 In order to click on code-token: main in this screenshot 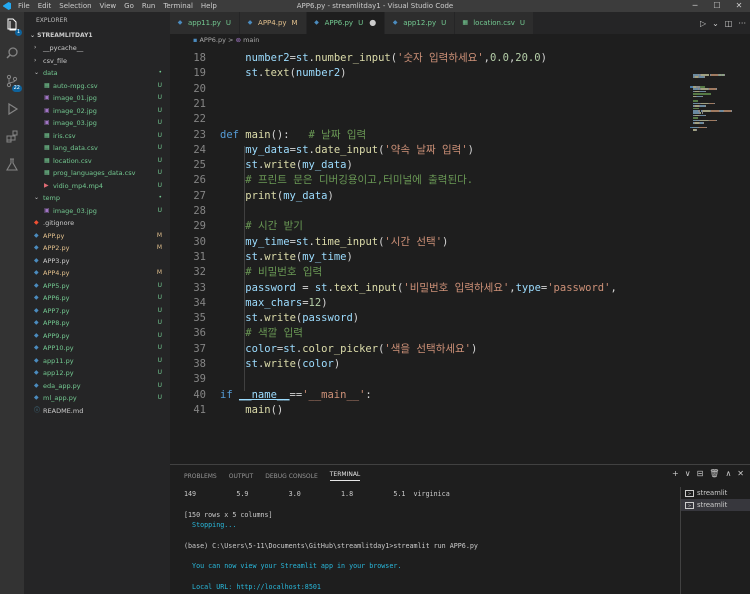, I will do `click(258, 409)`.